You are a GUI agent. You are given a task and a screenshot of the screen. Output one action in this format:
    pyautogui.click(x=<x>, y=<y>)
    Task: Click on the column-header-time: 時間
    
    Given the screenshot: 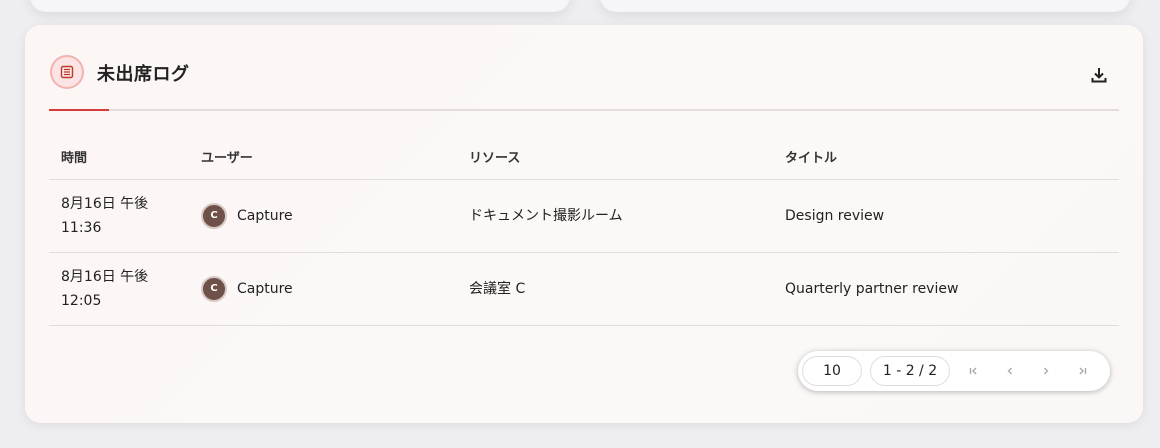 What is the action you would take?
    pyautogui.click(x=119, y=157)
    